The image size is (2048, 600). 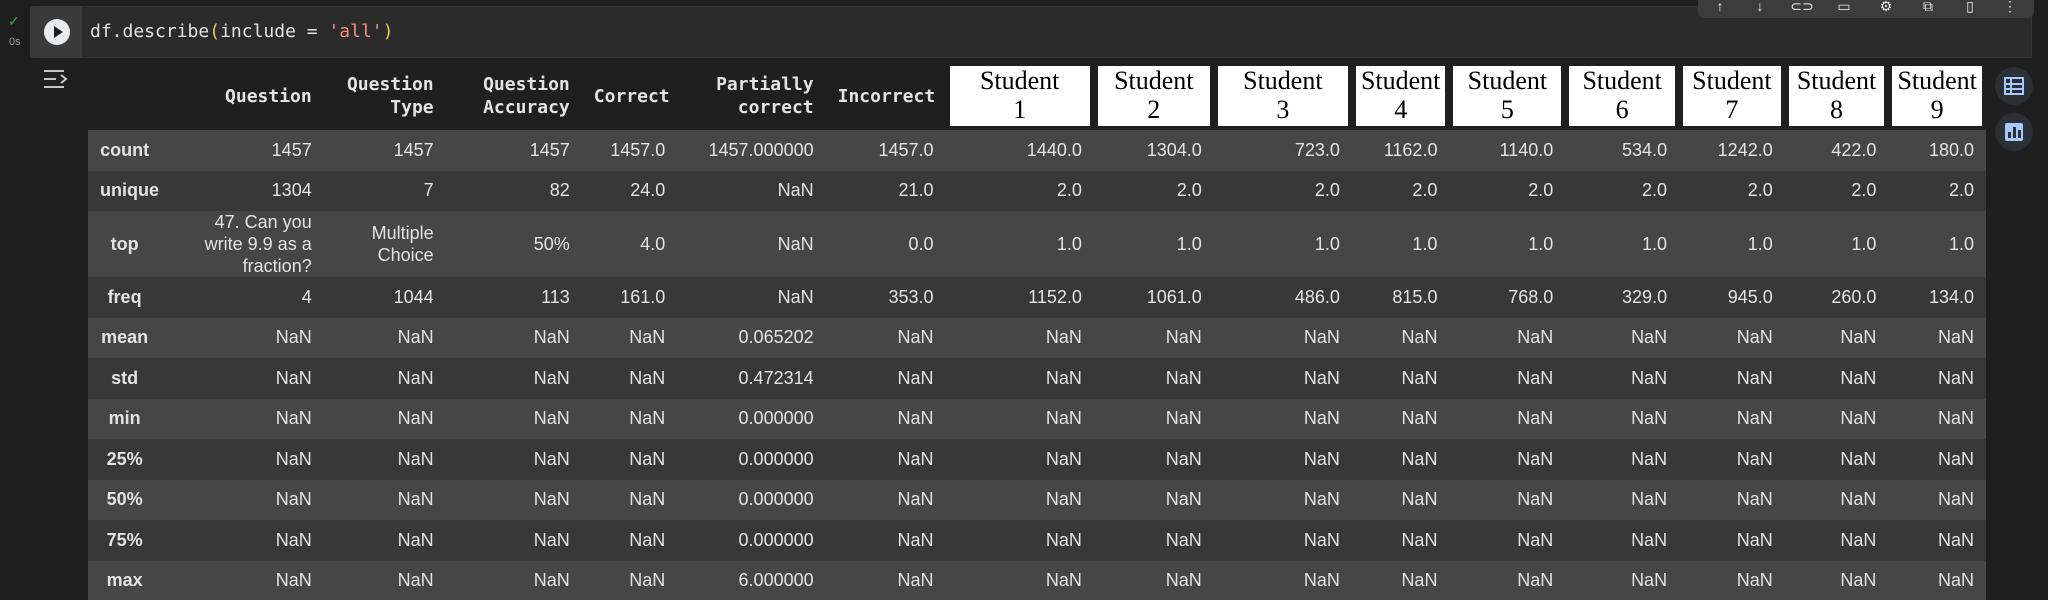 I want to click on success-check-icon: ✓, so click(x=14, y=21).